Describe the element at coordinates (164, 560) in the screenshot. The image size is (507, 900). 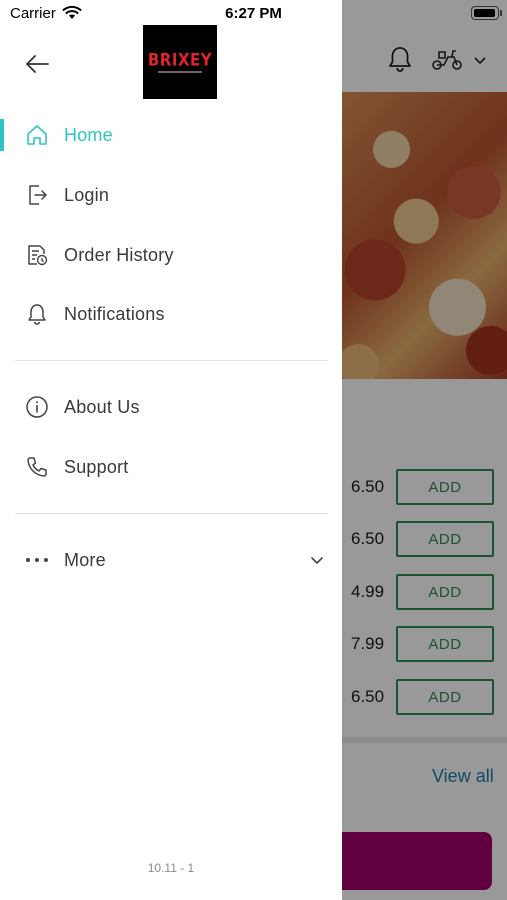
I see `menu-item-more: More` at that location.